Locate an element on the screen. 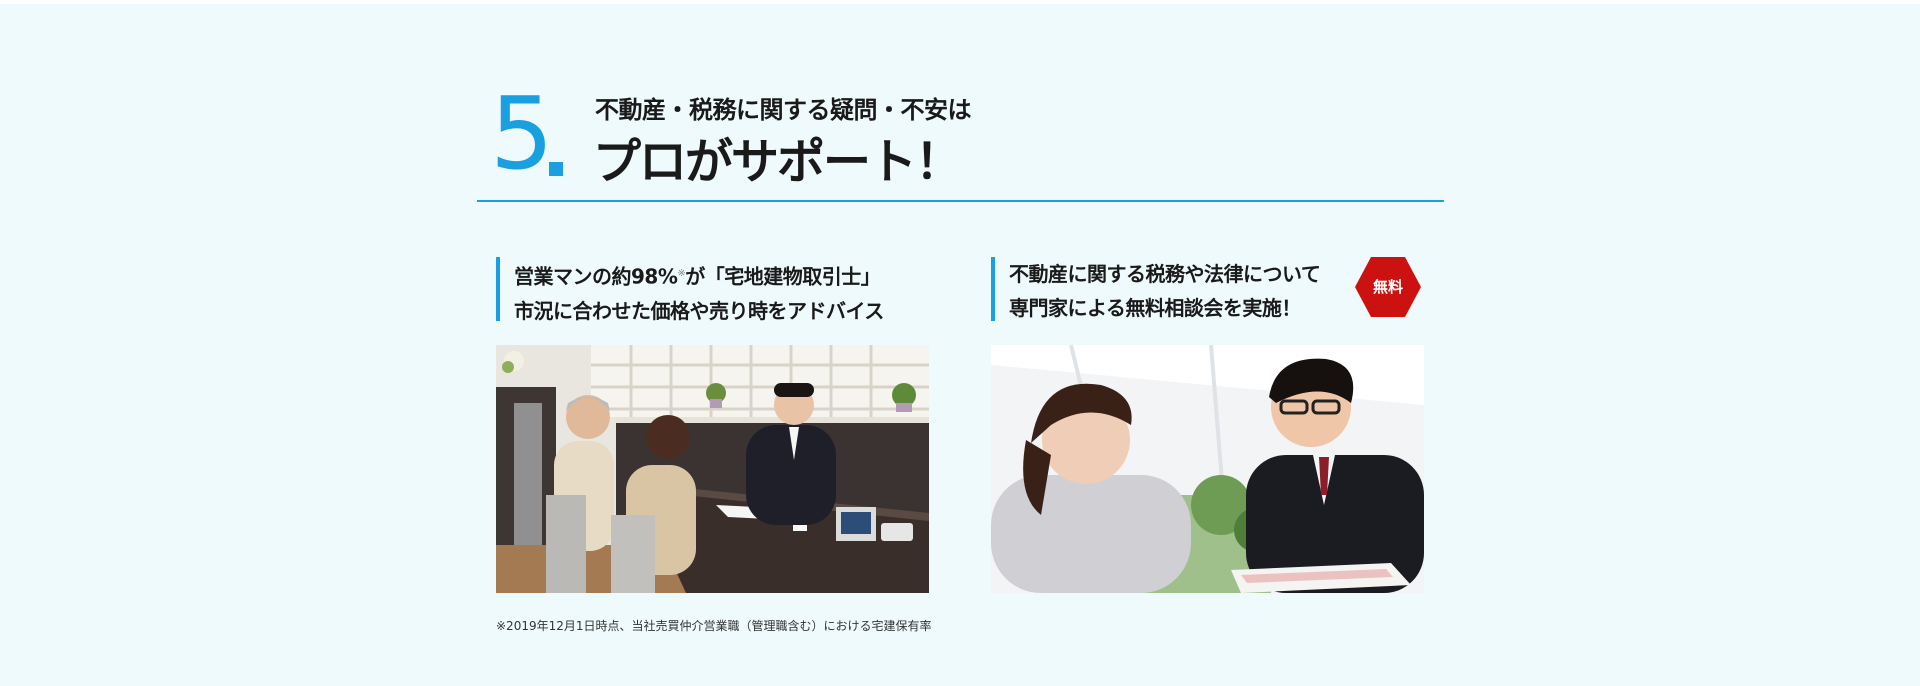 This screenshot has width=1920, height=686. section-number-dot is located at coordinates (556, 169).